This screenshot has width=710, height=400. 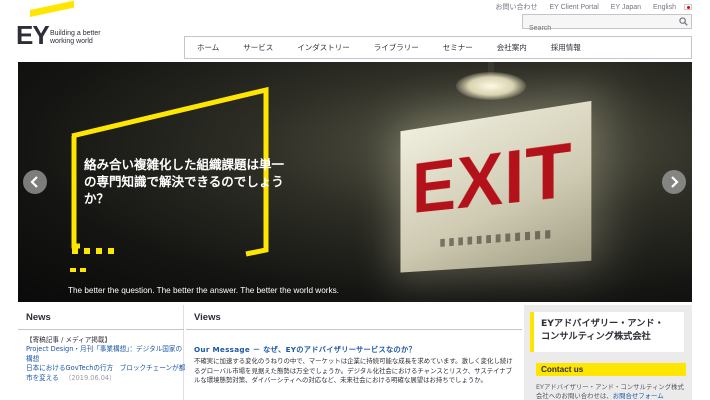 I want to click on utility-links: お問い合わせ EY Client Portal EY Japan English, so click(x=588, y=7).